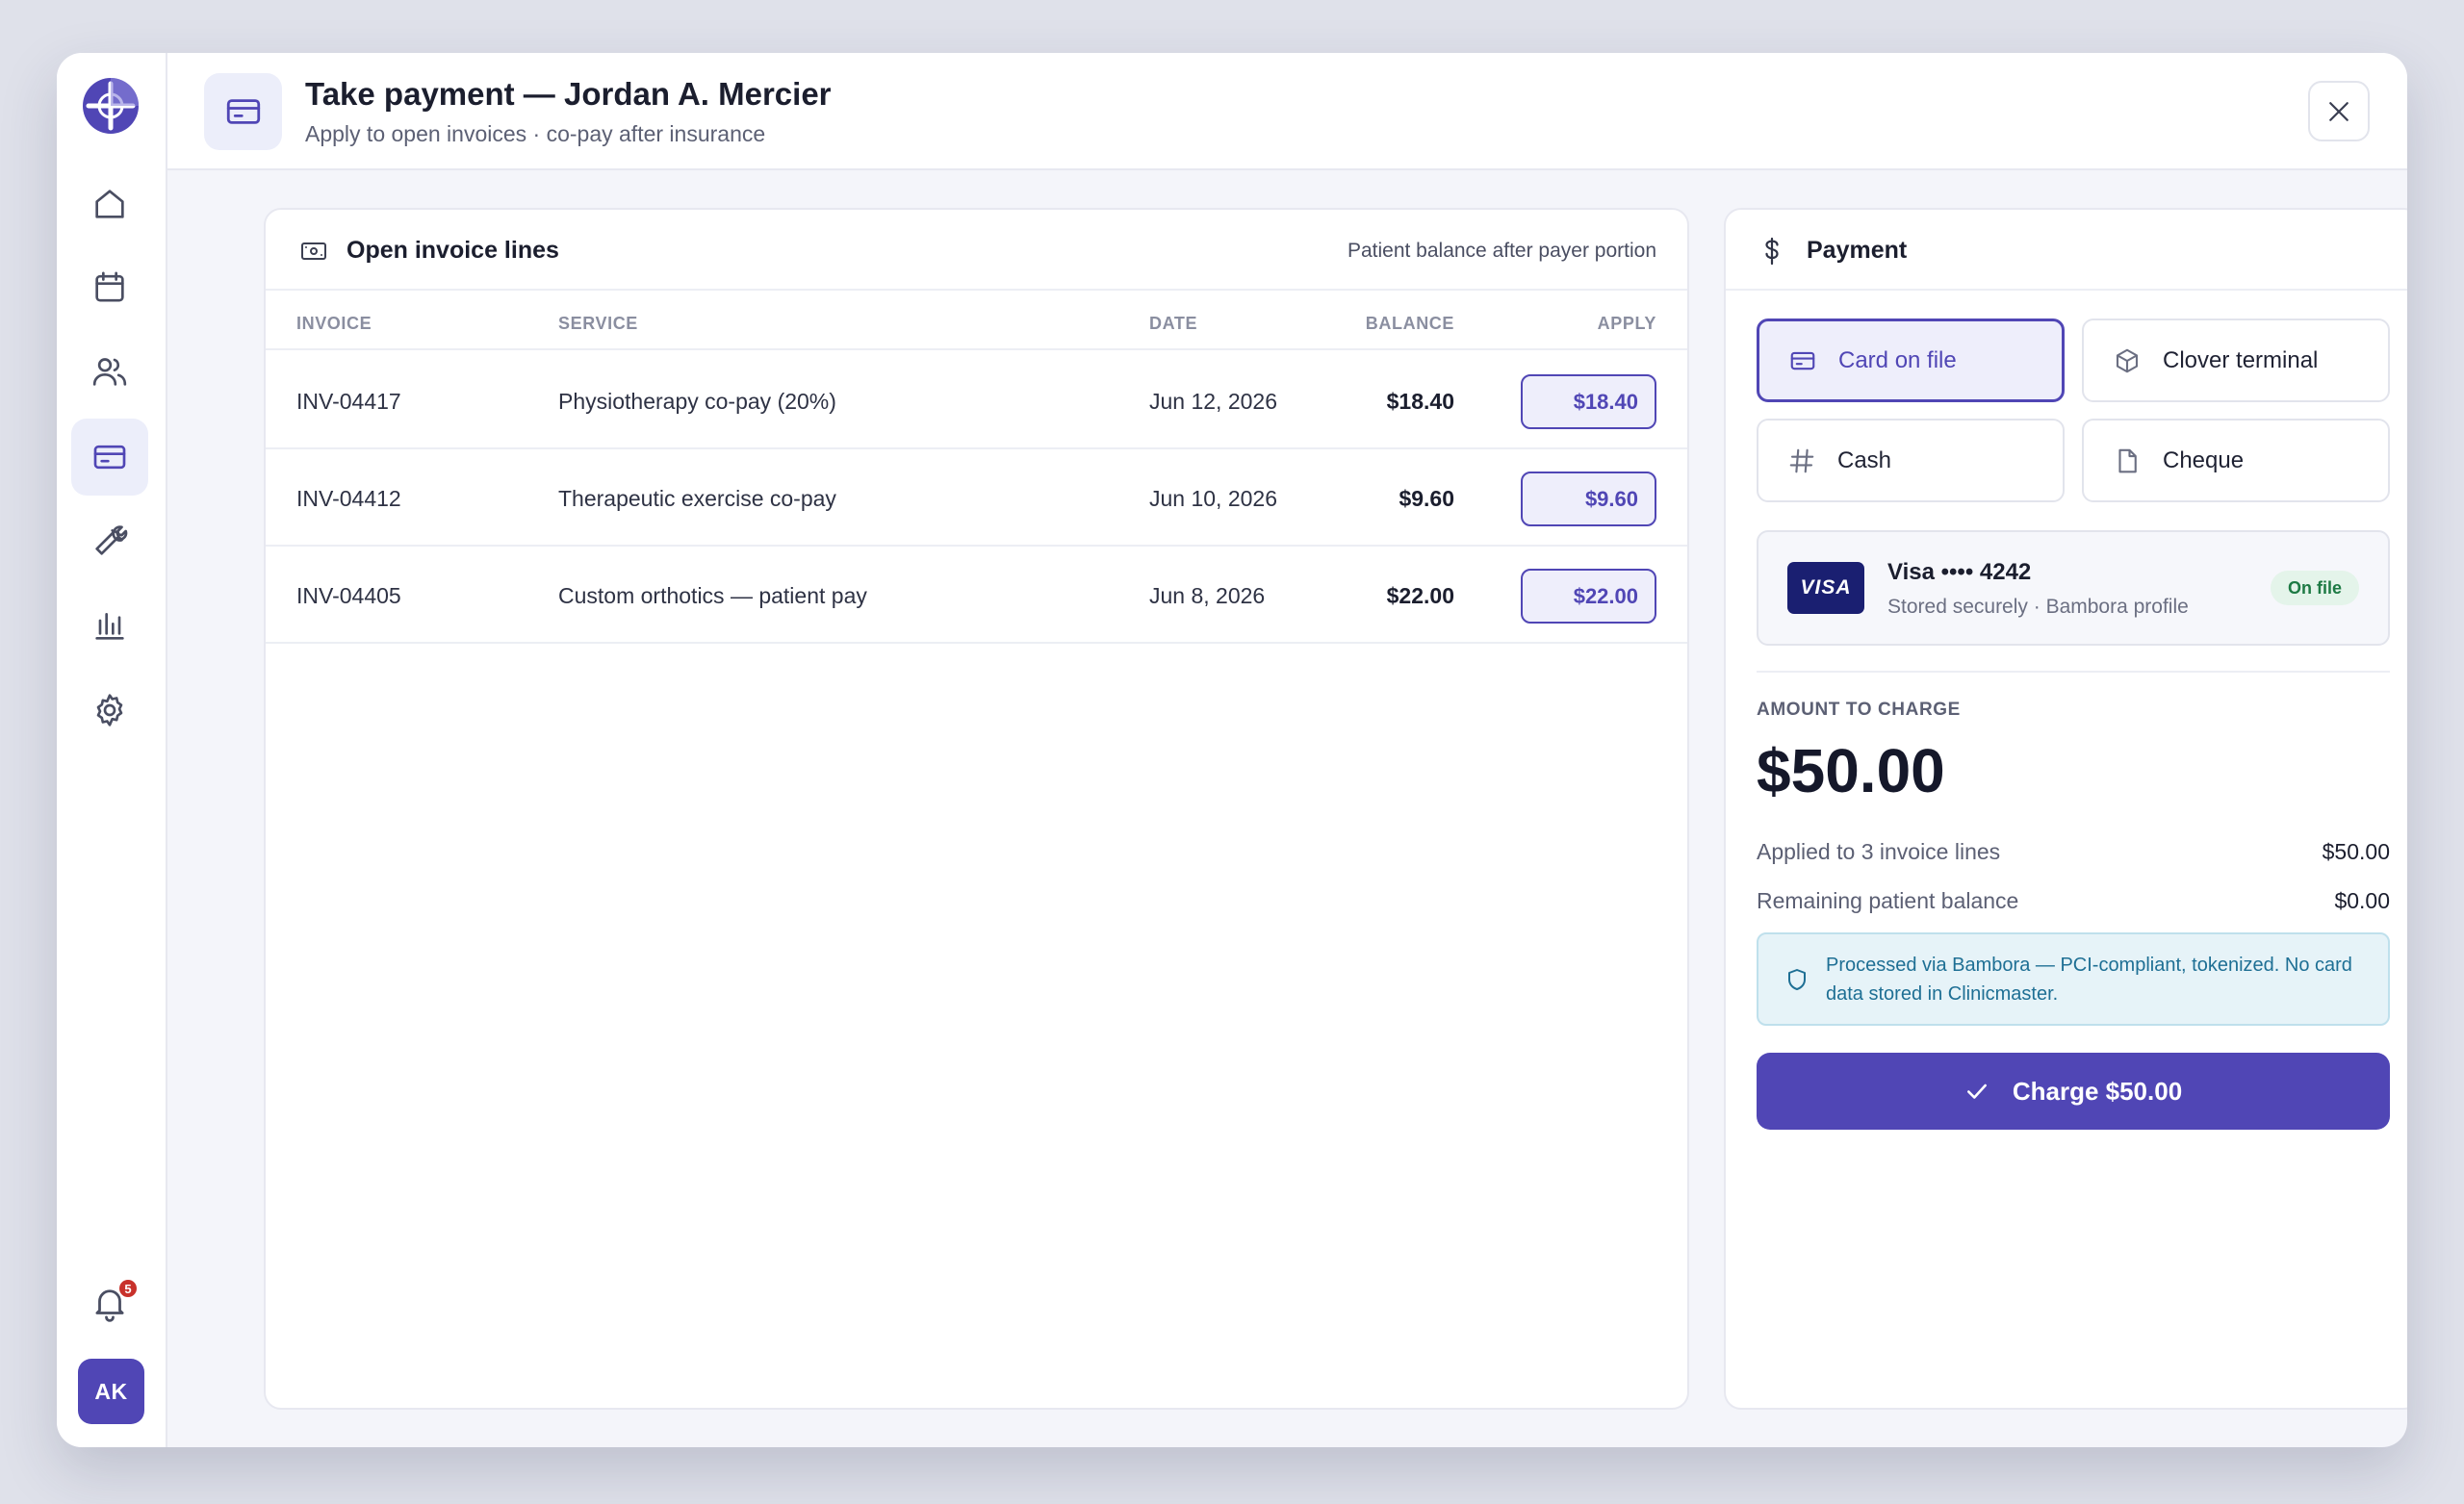 The height and width of the screenshot is (1504, 2464). I want to click on document-icon, so click(2127, 460).